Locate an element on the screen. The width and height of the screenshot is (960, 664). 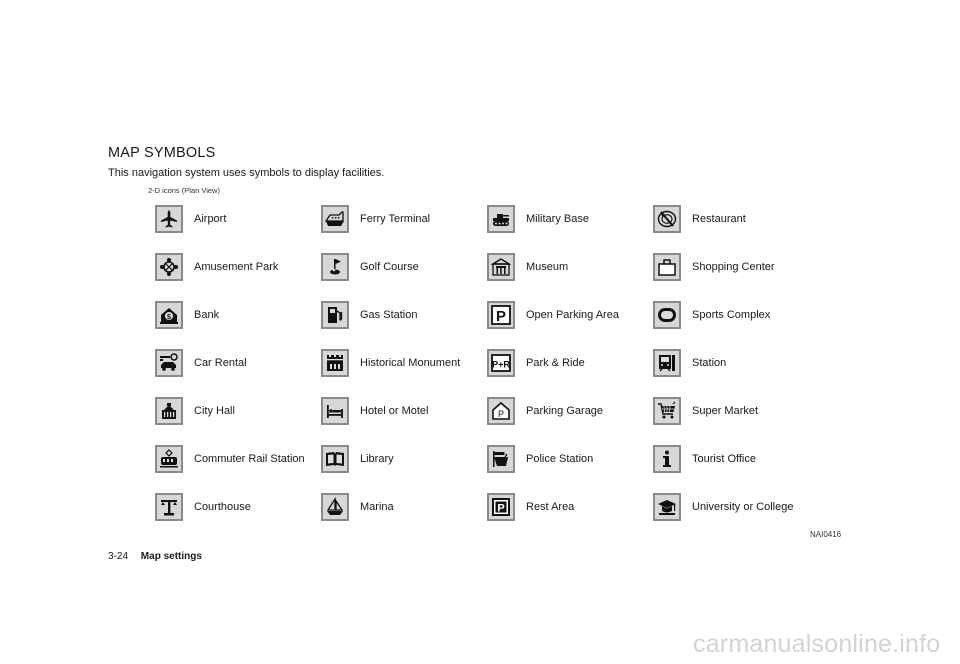
map-symbol-label: Rest Area is located at coordinates (550, 507).